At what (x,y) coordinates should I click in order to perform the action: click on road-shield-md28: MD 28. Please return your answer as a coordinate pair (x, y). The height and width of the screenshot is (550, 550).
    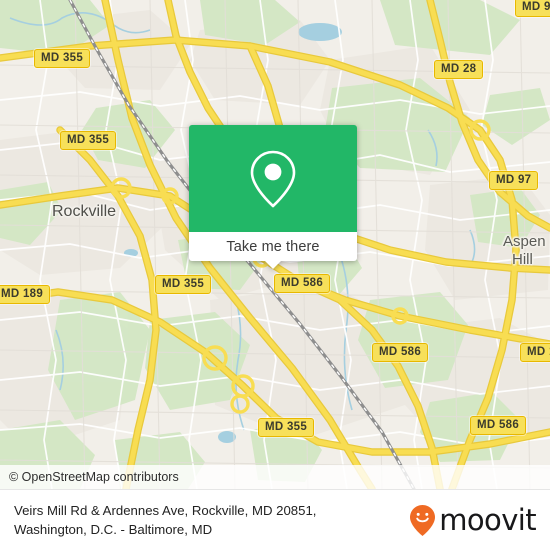
    Looking at the image, I should click on (459, 69).